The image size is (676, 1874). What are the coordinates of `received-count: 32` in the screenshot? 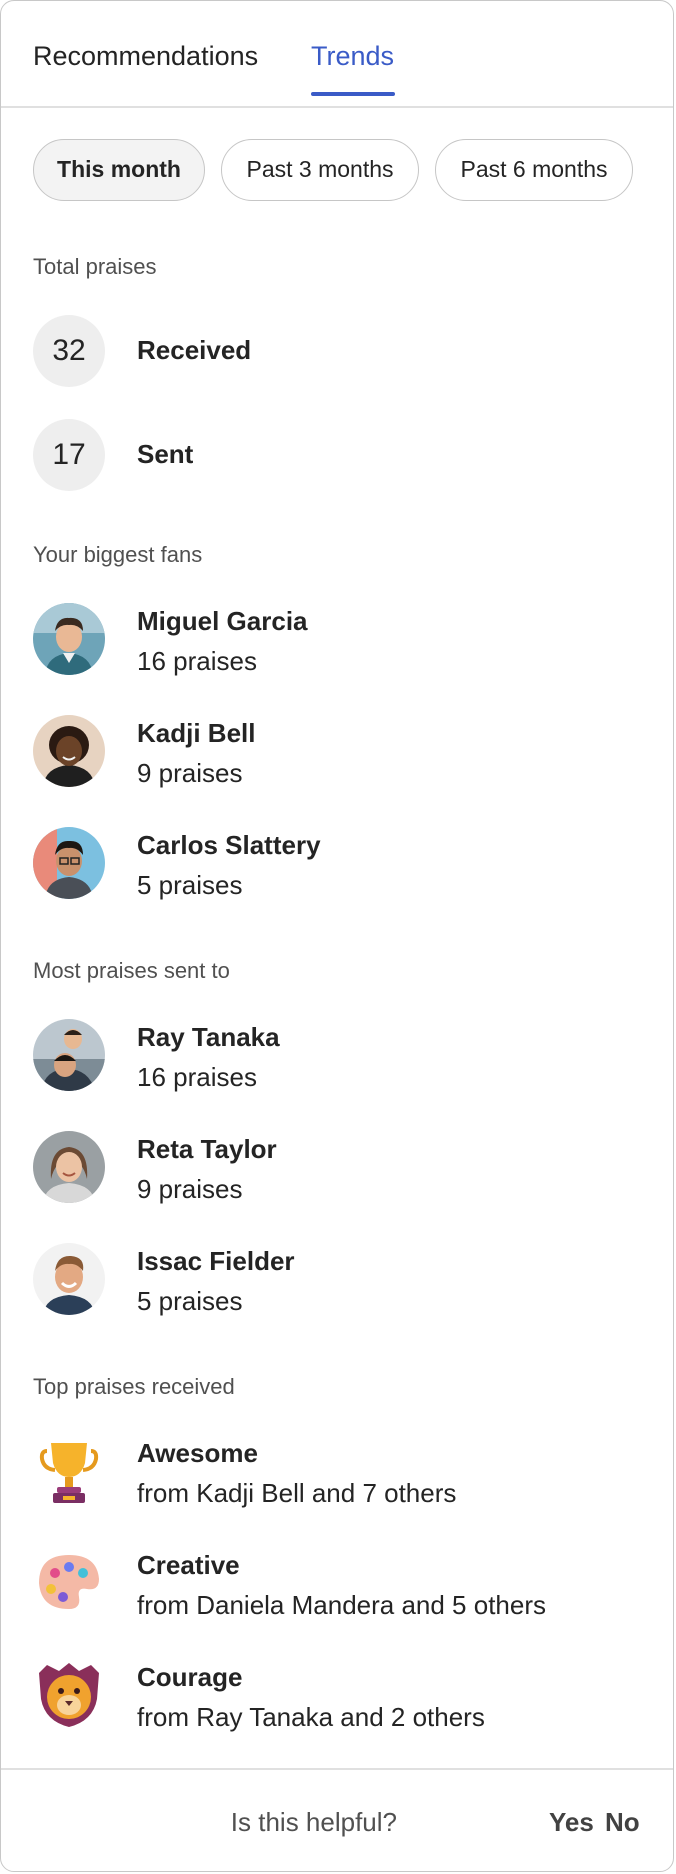 It's located at (69, 351).